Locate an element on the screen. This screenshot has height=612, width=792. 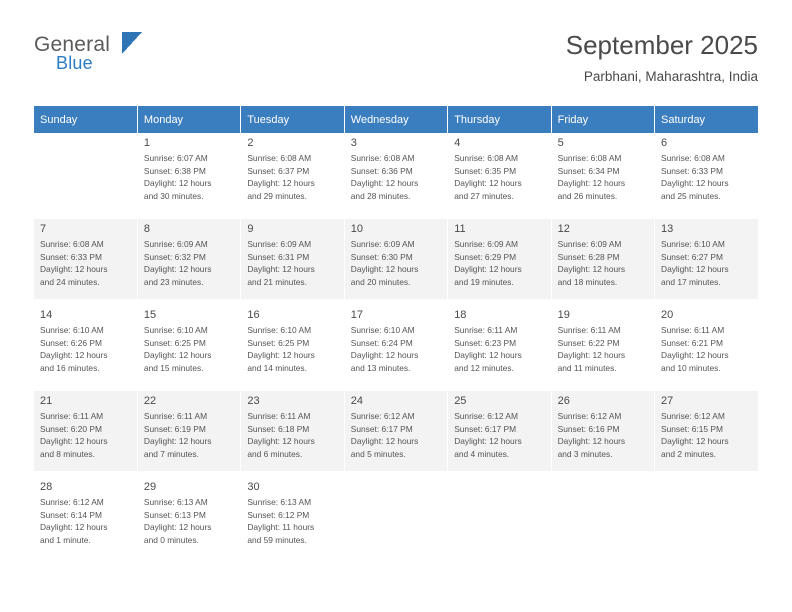
calendar-empty-cell is located at coordinates (706, 517).